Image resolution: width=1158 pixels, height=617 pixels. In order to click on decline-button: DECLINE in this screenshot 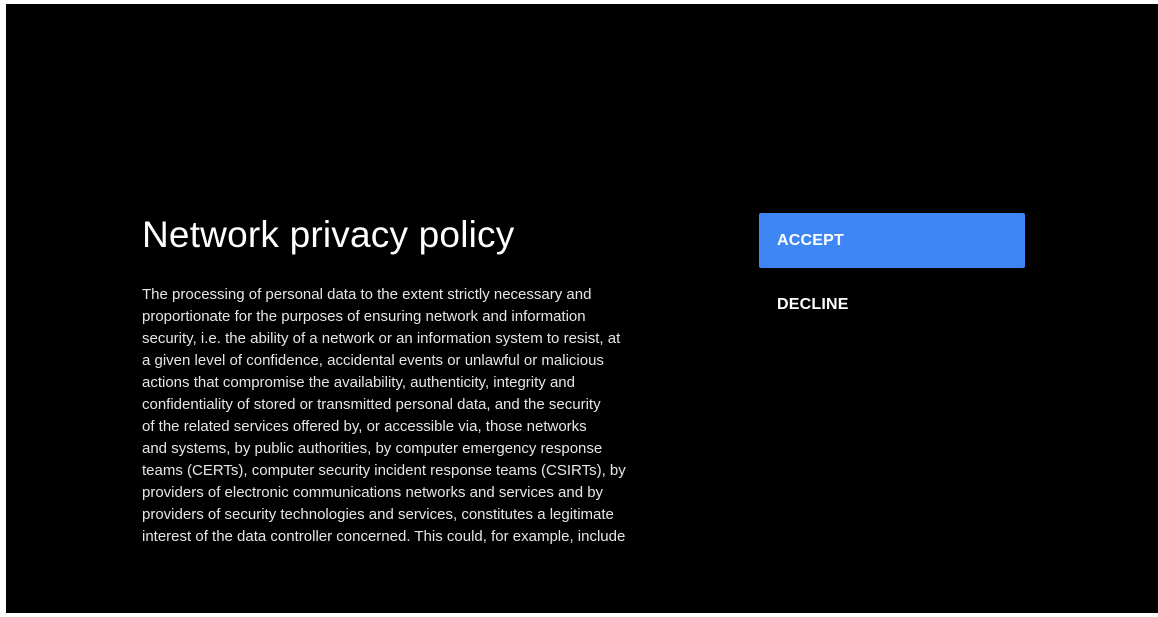, I will do `click(892, 304)`.